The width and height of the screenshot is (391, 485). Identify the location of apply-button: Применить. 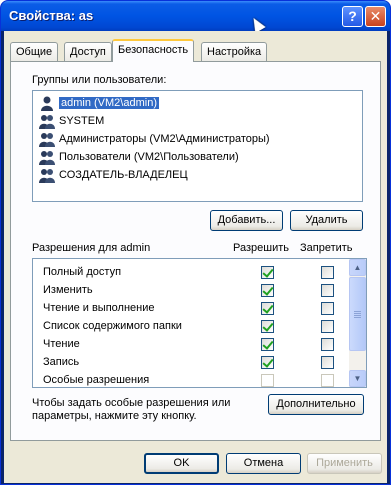
(344, 463).